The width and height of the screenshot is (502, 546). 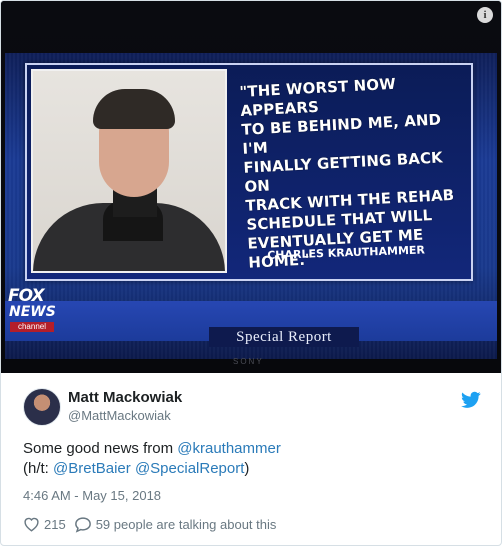 What do you see at coordinates (92, 468) in the screenshot?
I see `mention-link: @BretBaier` at bounding box center [92, 468].